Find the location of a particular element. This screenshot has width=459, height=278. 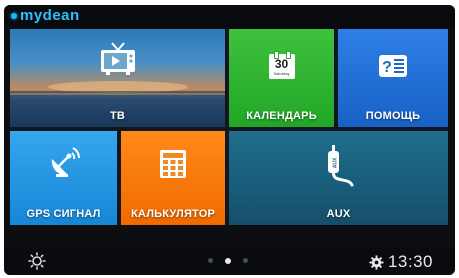

tile-calculator-label: КАЛЬКУЛЯТОР is located at coordinates (173, 214).